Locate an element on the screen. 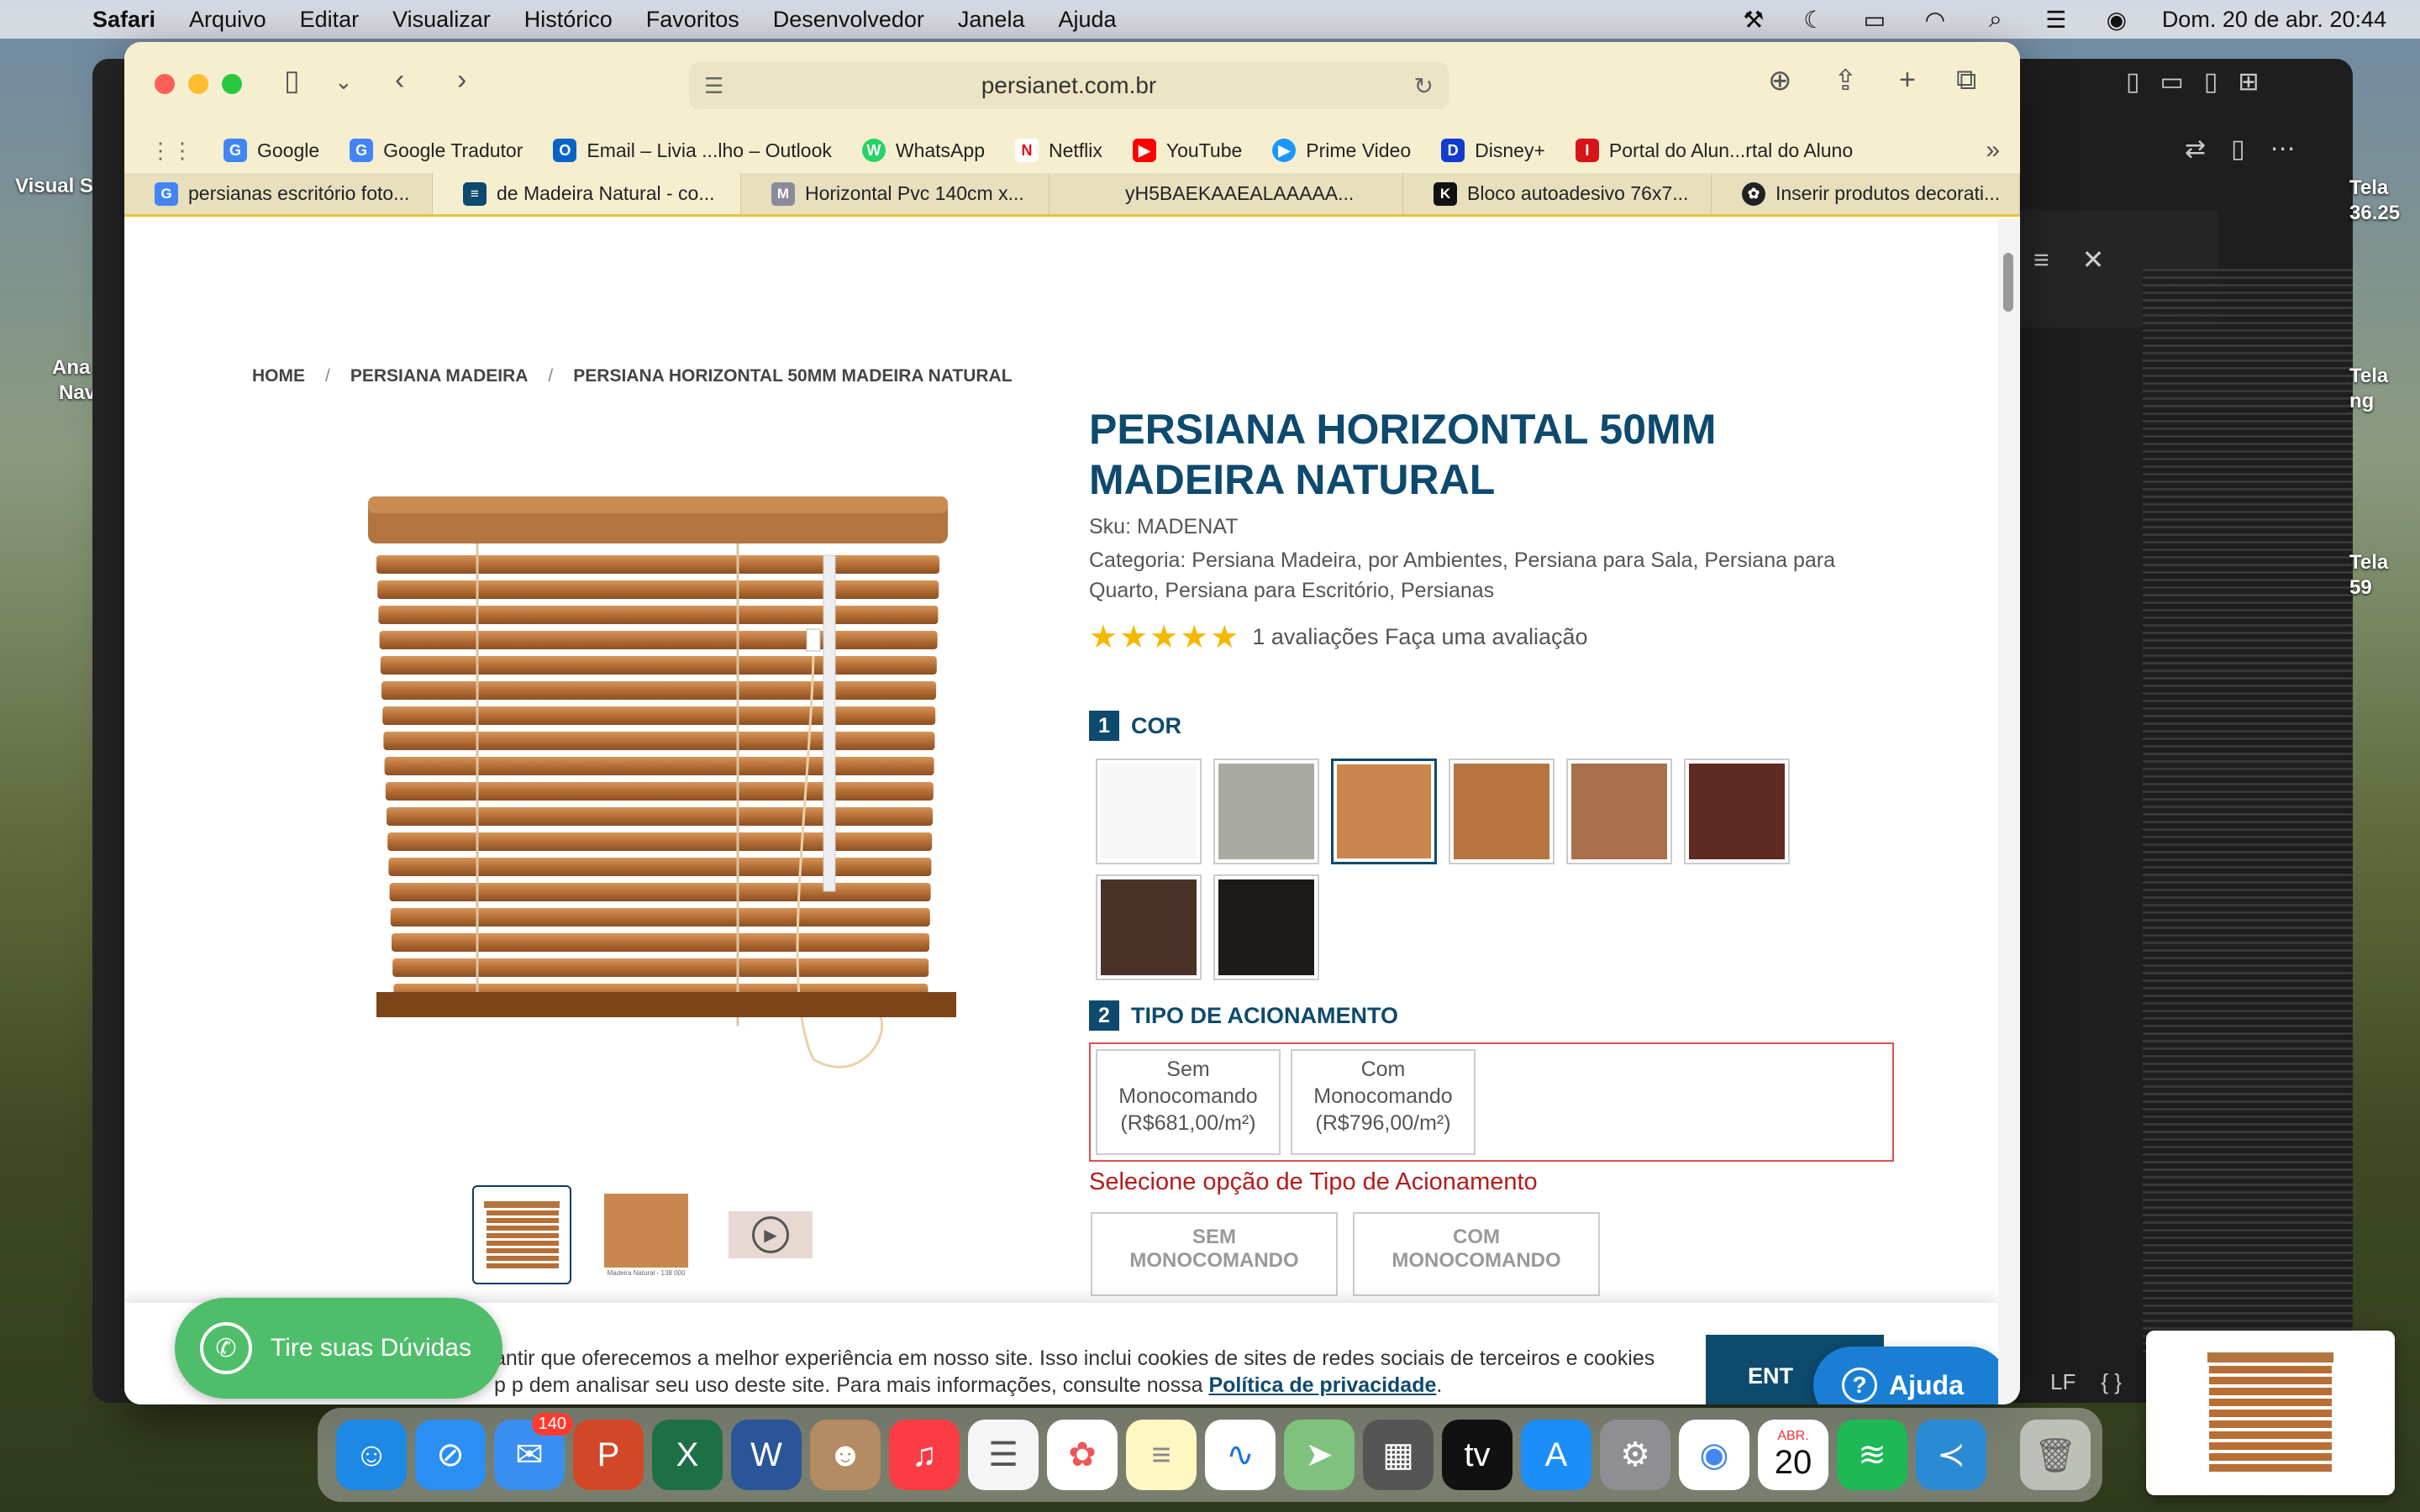 This screenshot has width=2420, height=1512. mail-icon: ✉ 140 is located at coordinates (533, 1451).